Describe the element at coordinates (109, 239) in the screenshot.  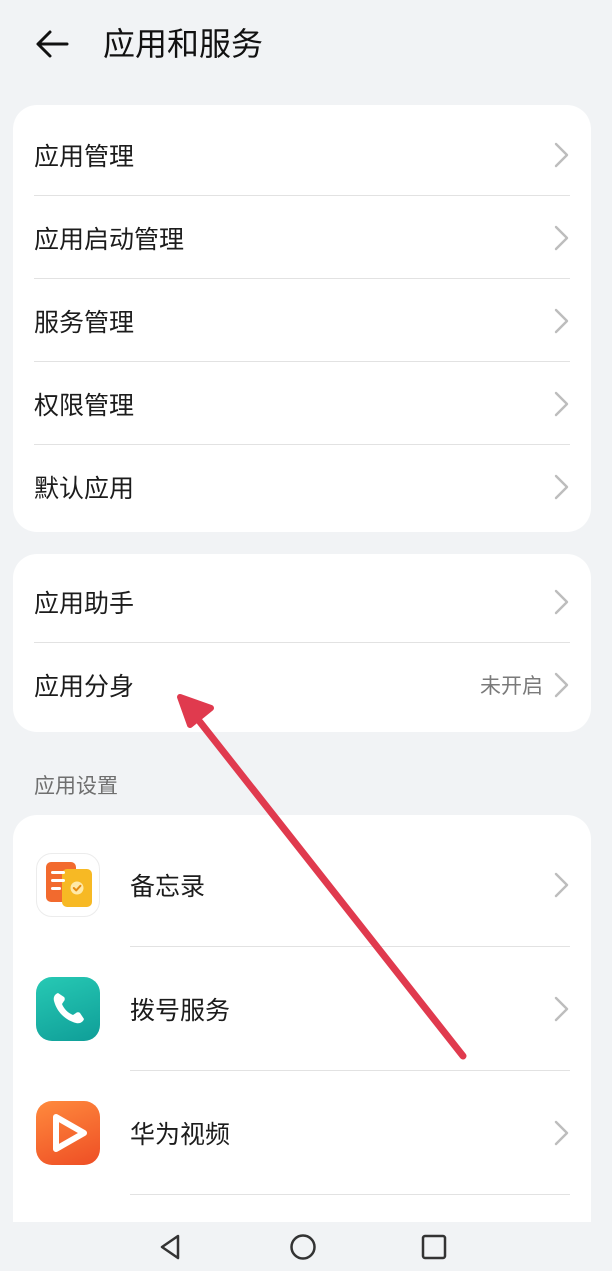
I see `menu-item-label: 应用启动管理` at that location.